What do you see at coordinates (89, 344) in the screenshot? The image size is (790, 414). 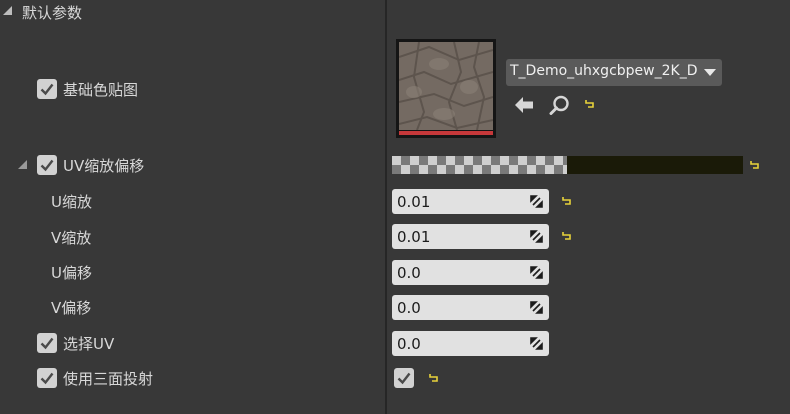 I see `select-uv-label: 选择UV` at bounding box center [89, 344].